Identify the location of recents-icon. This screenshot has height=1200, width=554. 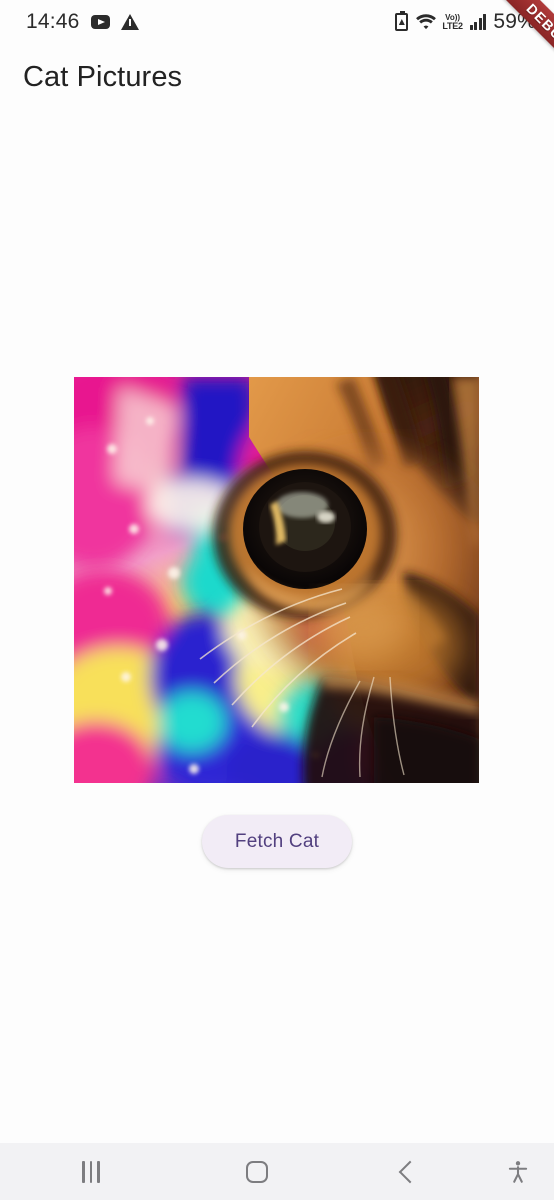
(91, 1171).